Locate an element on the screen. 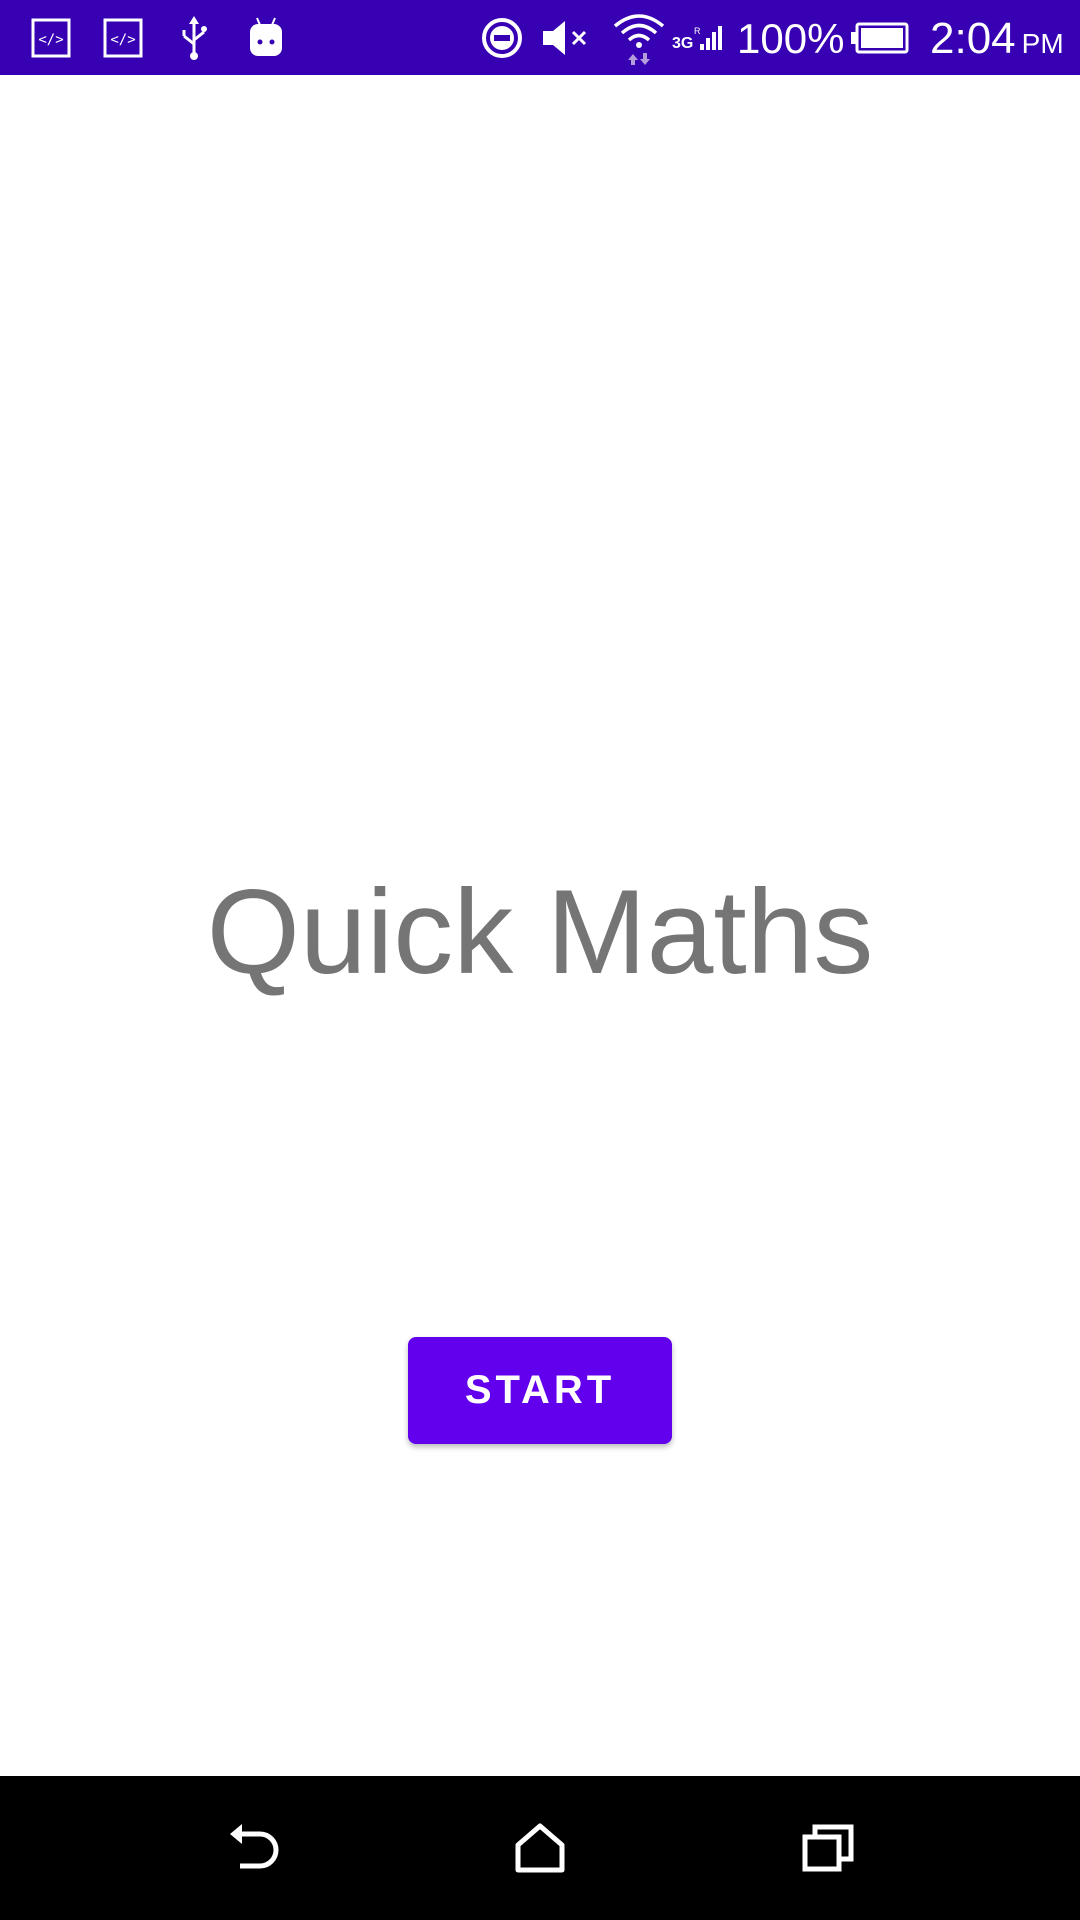  status-clock: 2:04 PM is located at coordinates (997, 37).